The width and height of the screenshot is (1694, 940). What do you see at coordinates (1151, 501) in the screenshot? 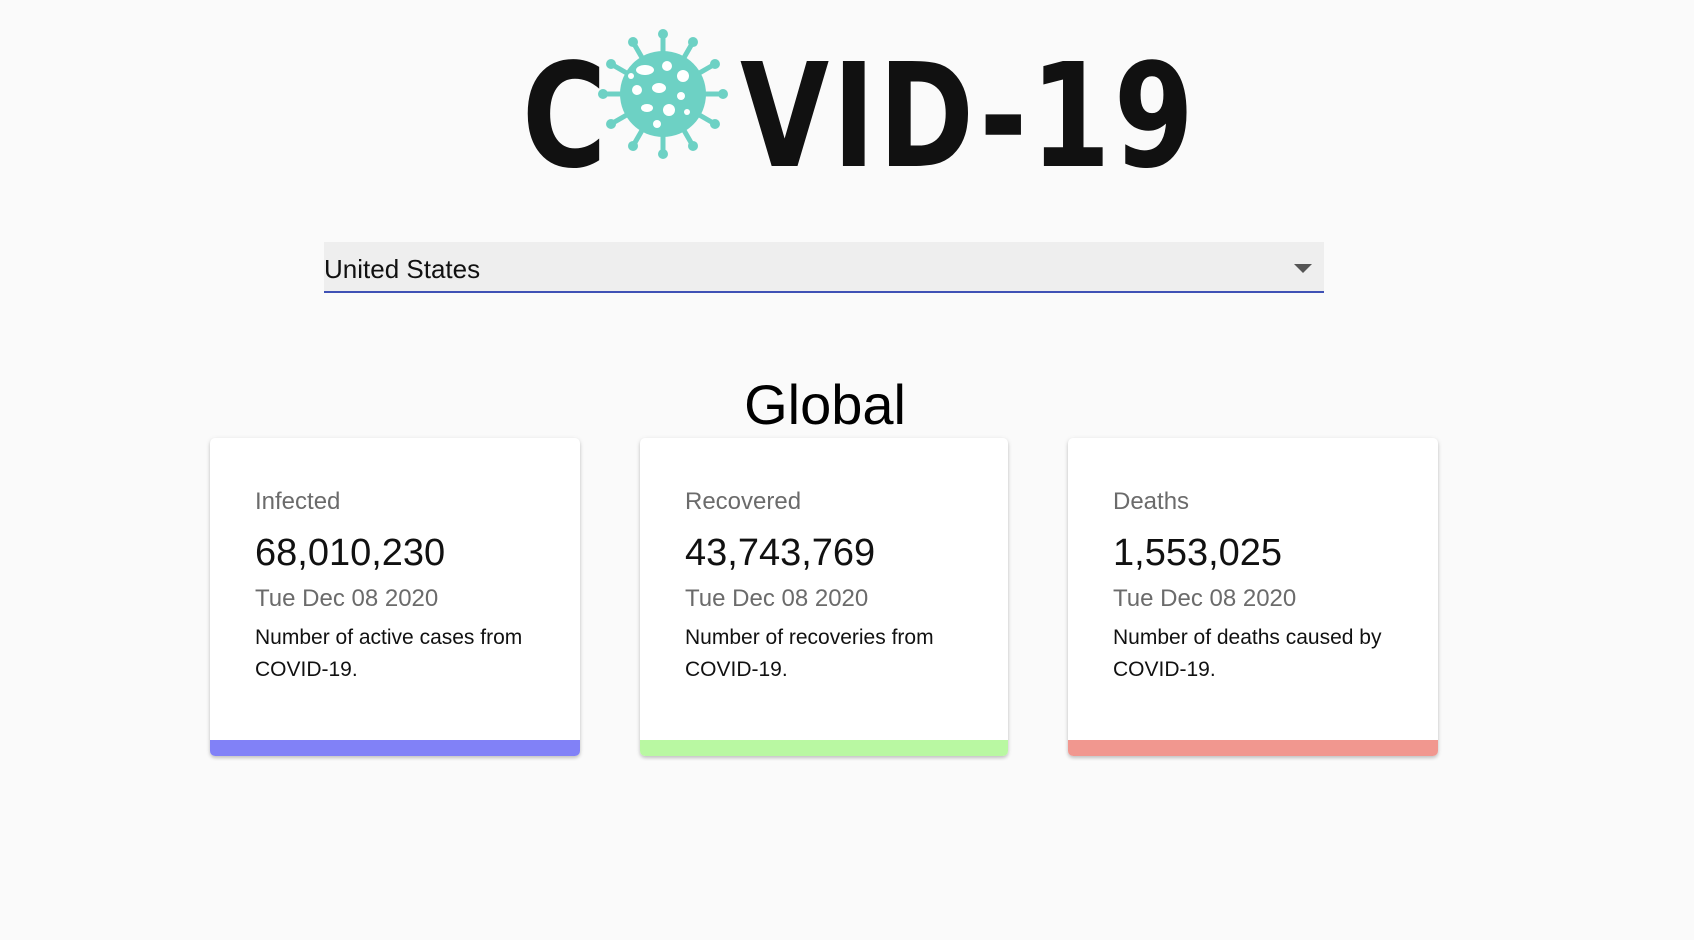
I see `card-title: Deaths` at bounding box center [1151, 501].